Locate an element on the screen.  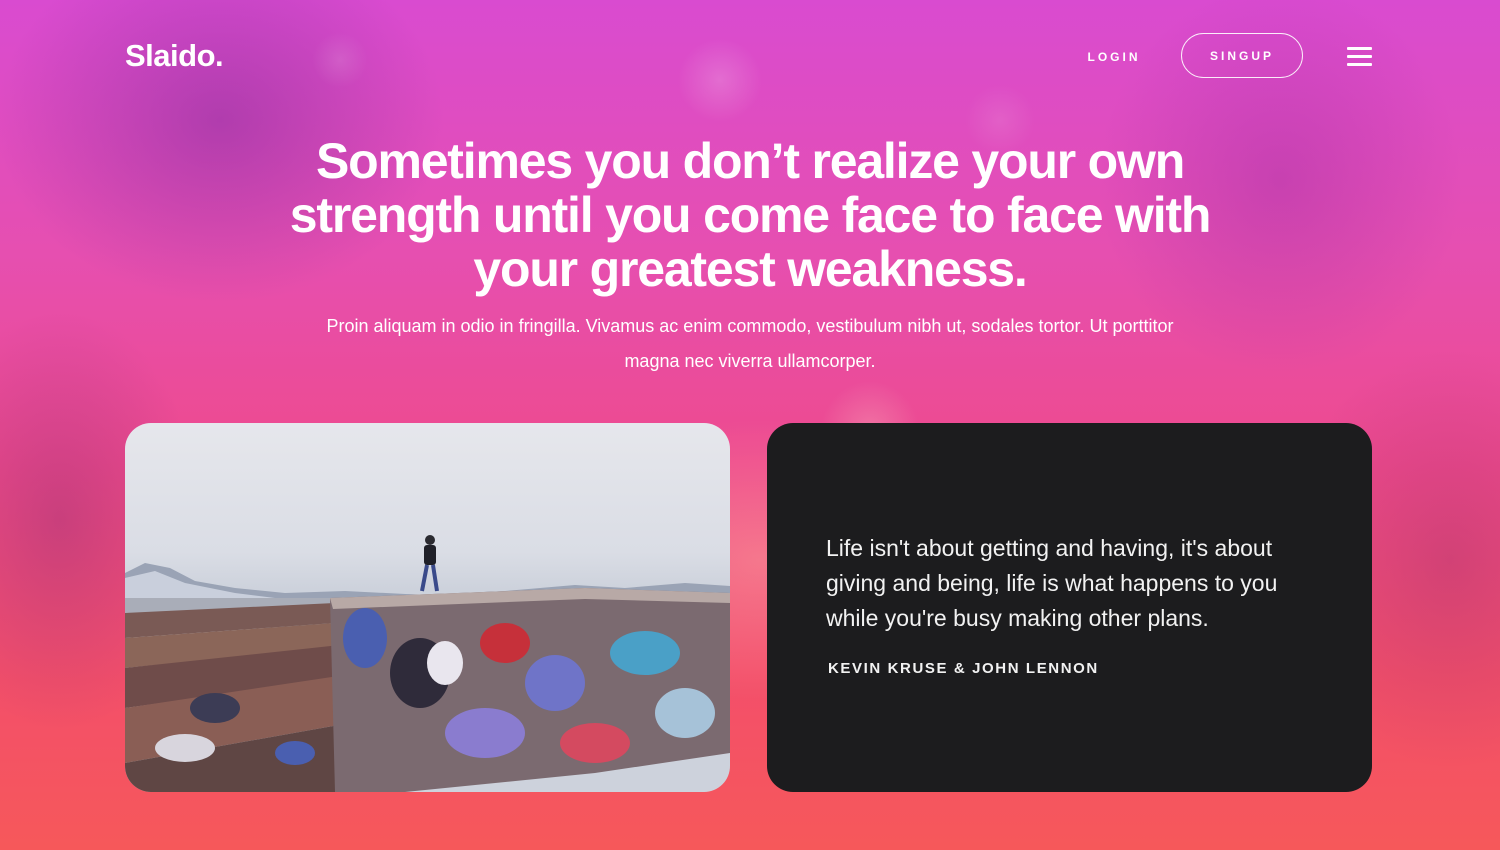
login-link: LOGIN is located at coordinates (1114, 57).